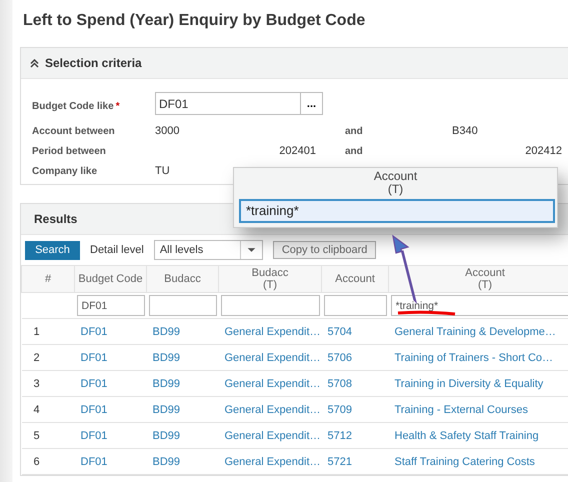 This screenshot has width=568, height=482. I want to click on field-value: 3000, so click(167, 131).